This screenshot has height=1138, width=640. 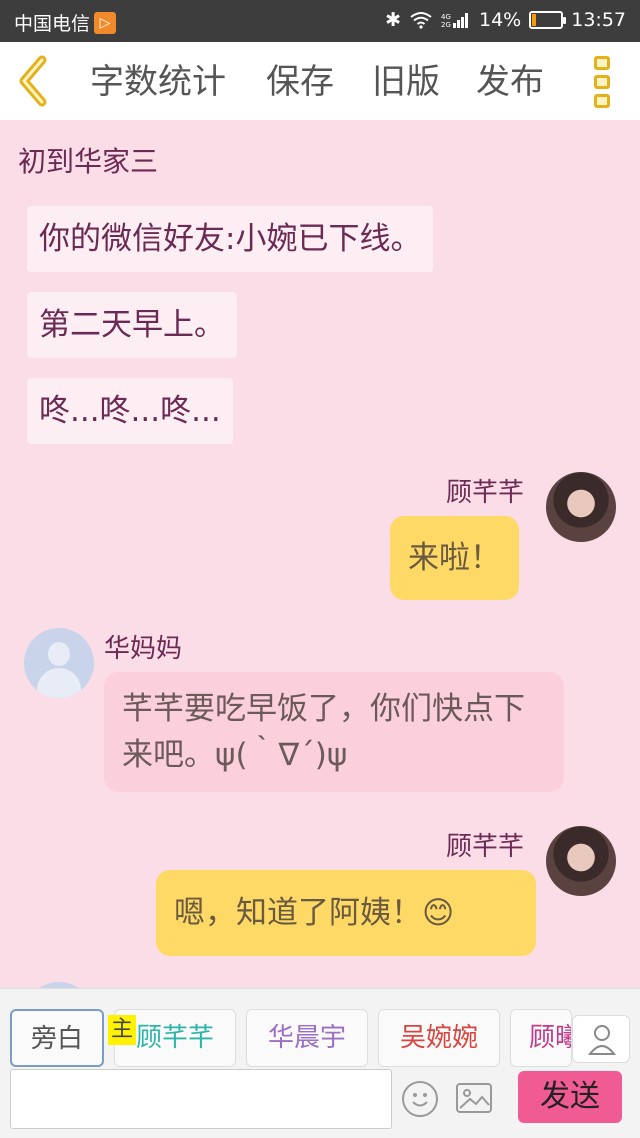 I want to click on battery-percent: 14%, so click(x=500, y=20).